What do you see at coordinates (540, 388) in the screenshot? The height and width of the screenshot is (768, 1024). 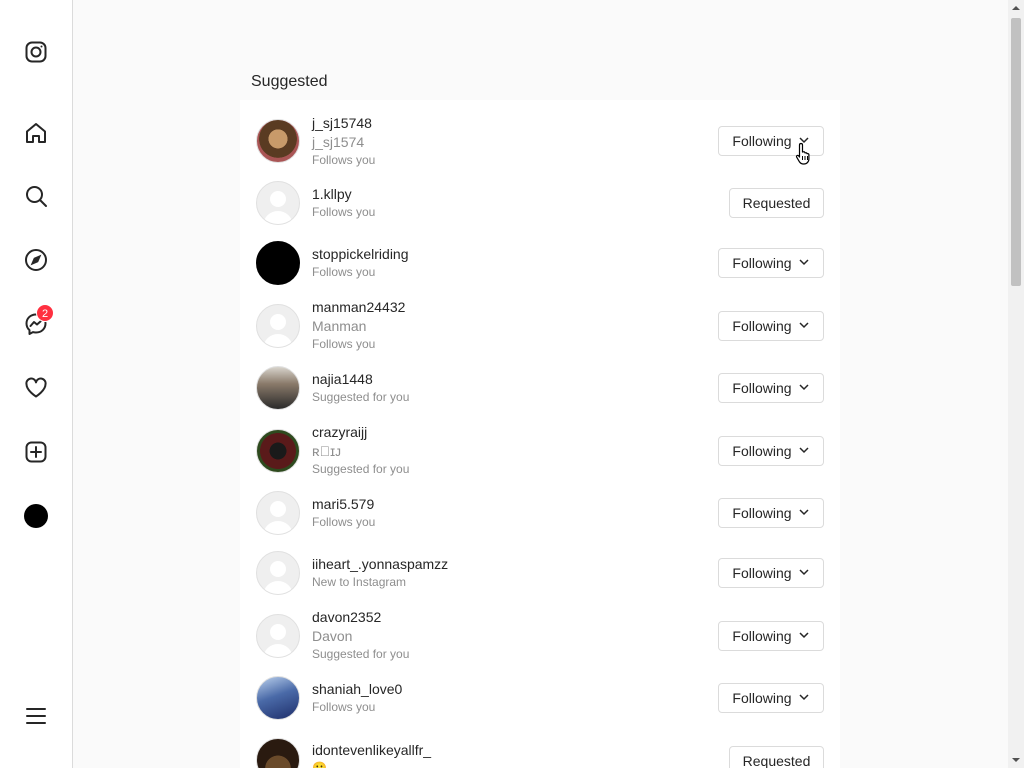 I see `list-item: najia1448 Suggested for you Following` at bounding box center [540, 388].